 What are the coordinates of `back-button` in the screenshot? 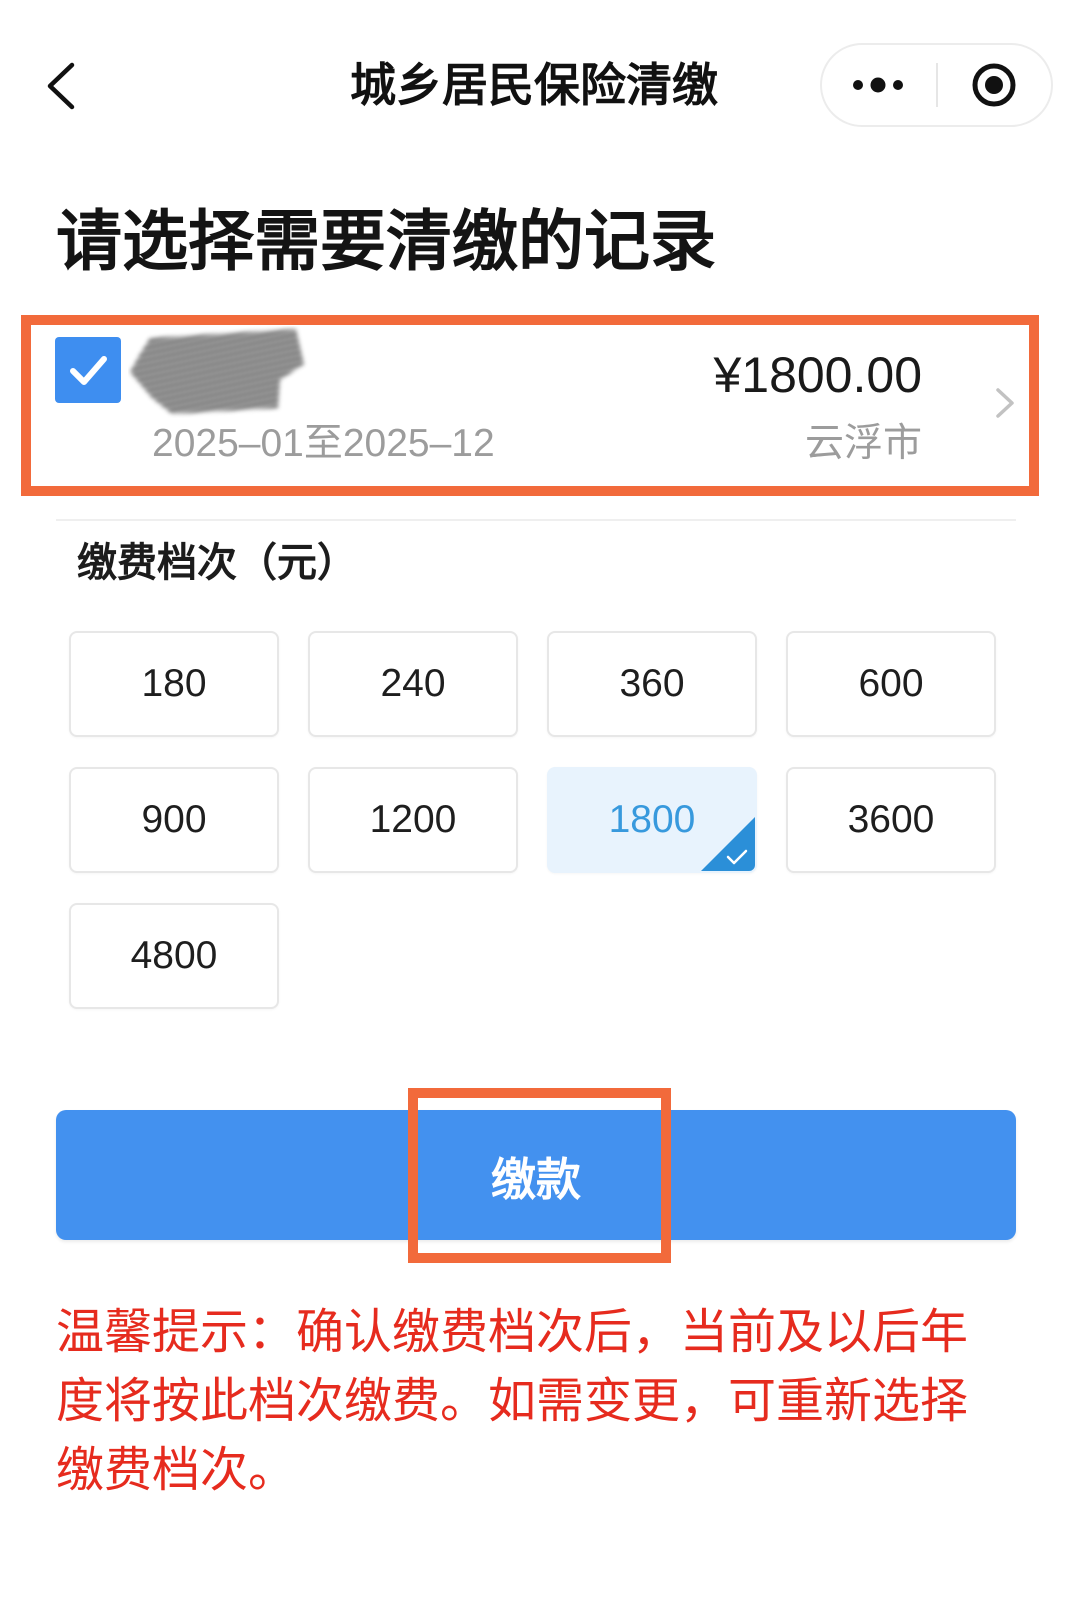 It's located at (61, 86).